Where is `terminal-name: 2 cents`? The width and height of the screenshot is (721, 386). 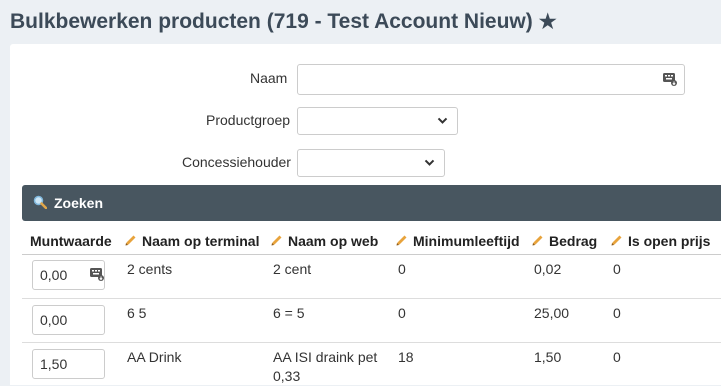 terminal-name: 2 cents is located at coordinates (150, 269).